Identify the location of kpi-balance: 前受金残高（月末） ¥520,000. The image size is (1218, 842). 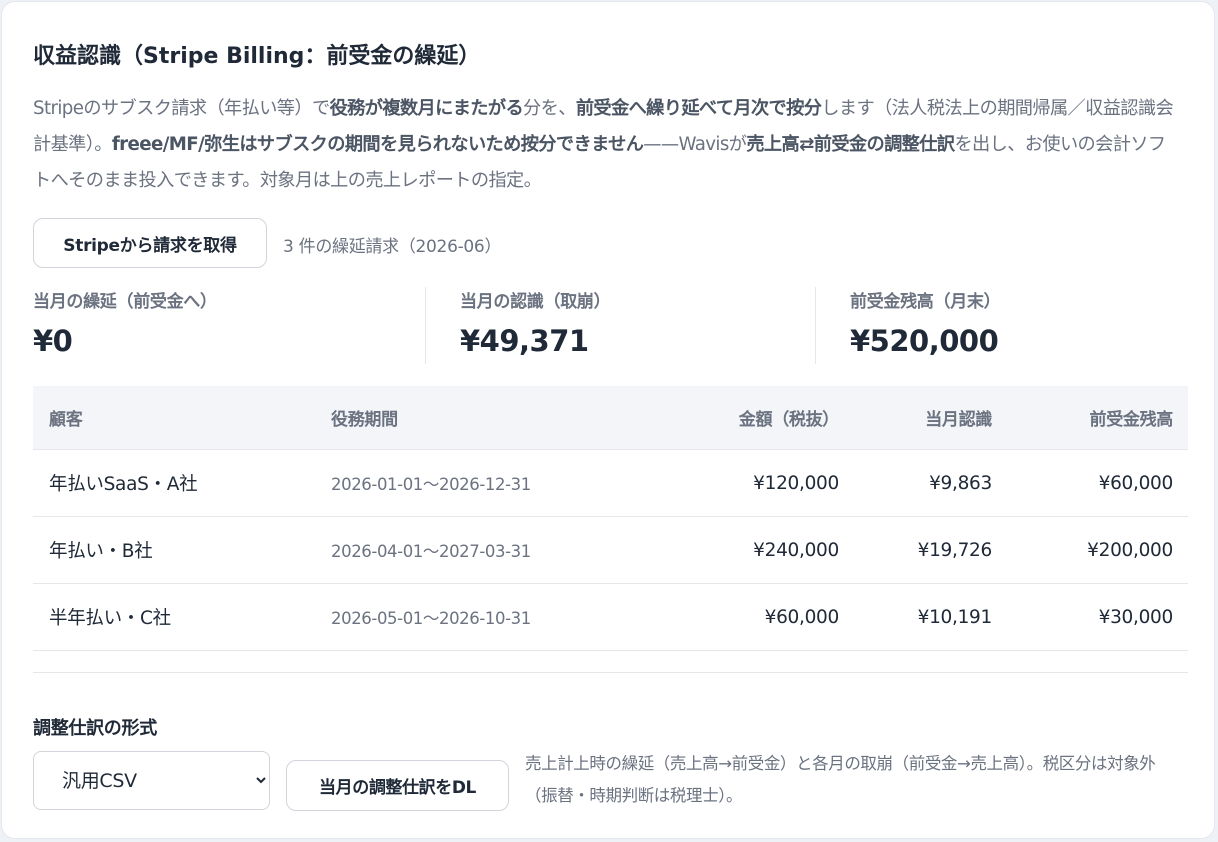
(1001, 325).